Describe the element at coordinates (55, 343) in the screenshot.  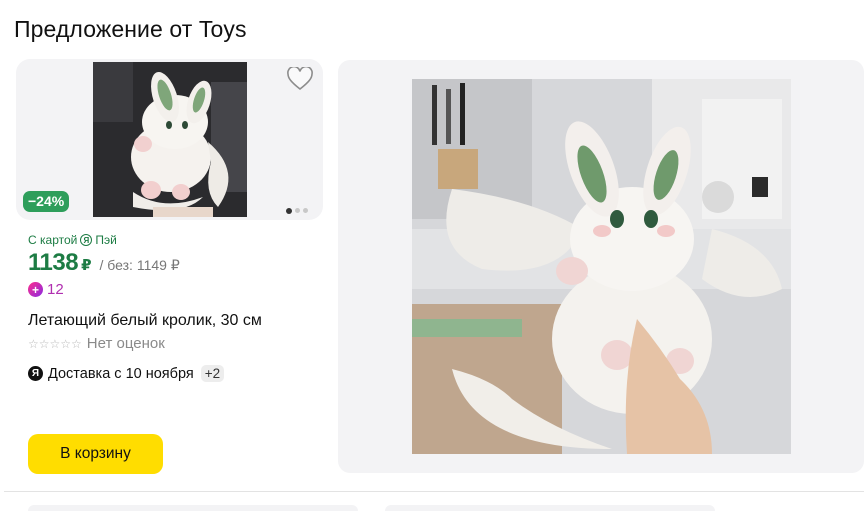
I see `rating-stars-icon: ☆☆☆☆☆` at that location.